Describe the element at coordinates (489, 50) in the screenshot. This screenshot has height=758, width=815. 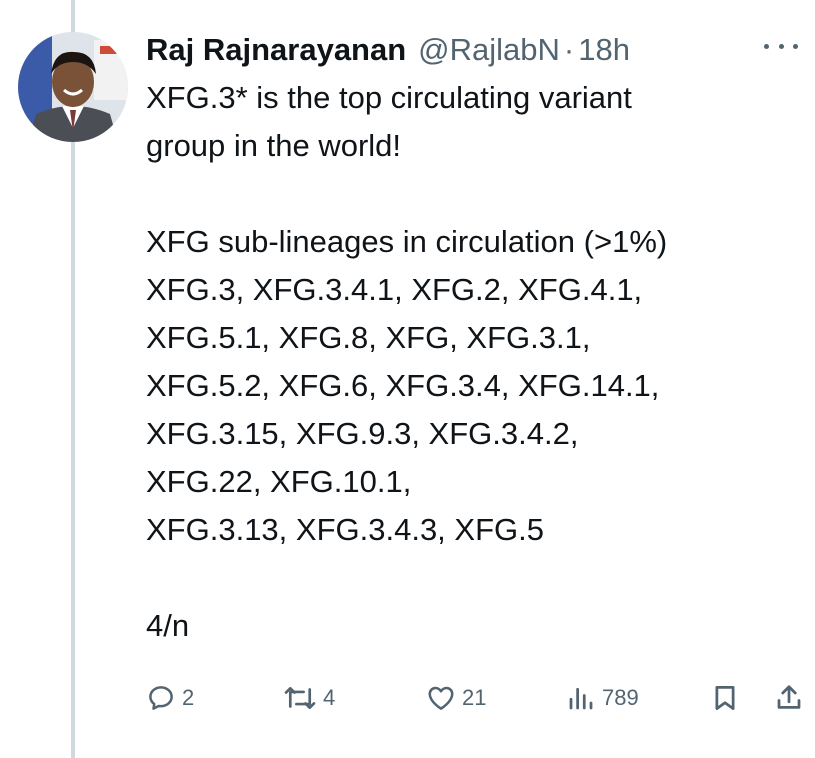
I see `author-handle: @RajlabN` at that location.